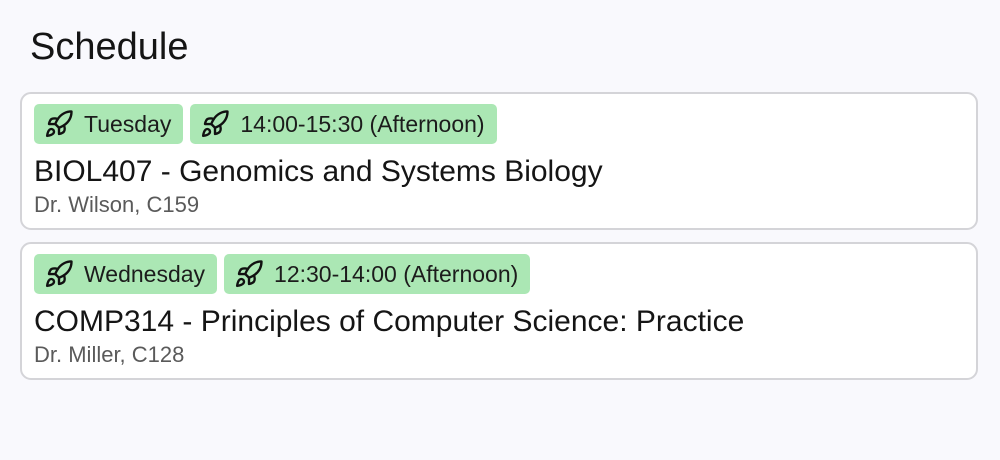 Image resolution: width=1000 pixels, height=460 pixels. Describe the element at coordinates (117, 204) in the screenshot. I see `course-instructor-room: Dr. Wilson, C159` at that location.